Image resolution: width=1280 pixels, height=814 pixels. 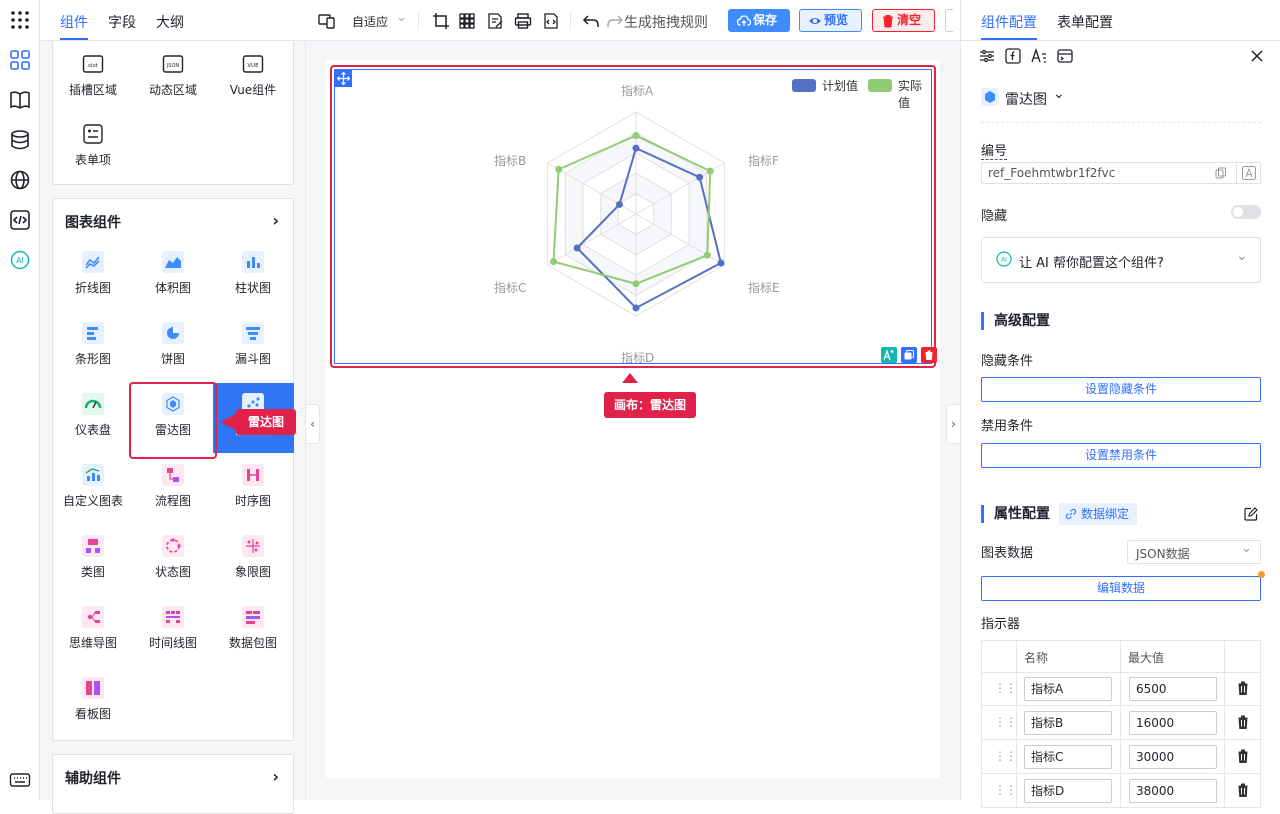 I want to click on component-area-chart: 体积图, so click(x=173, y=276).